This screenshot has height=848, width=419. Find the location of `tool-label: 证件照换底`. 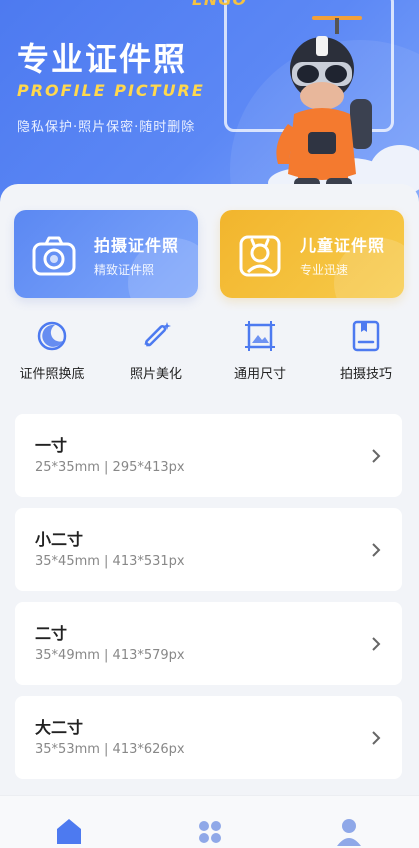

tool-label: 证件照换底 is located at coordinates (52, 374).